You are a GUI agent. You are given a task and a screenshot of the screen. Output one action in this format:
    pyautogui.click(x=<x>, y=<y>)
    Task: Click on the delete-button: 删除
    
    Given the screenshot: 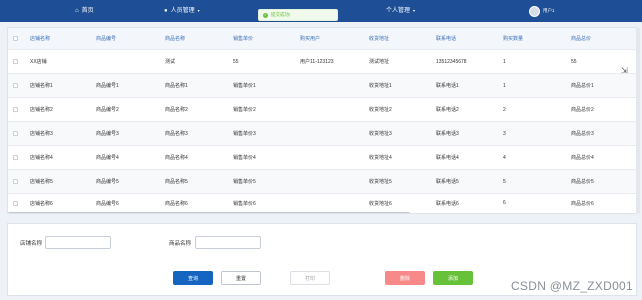 What is the action you would take?
    pyautogui.click(x=405, y=278)
    